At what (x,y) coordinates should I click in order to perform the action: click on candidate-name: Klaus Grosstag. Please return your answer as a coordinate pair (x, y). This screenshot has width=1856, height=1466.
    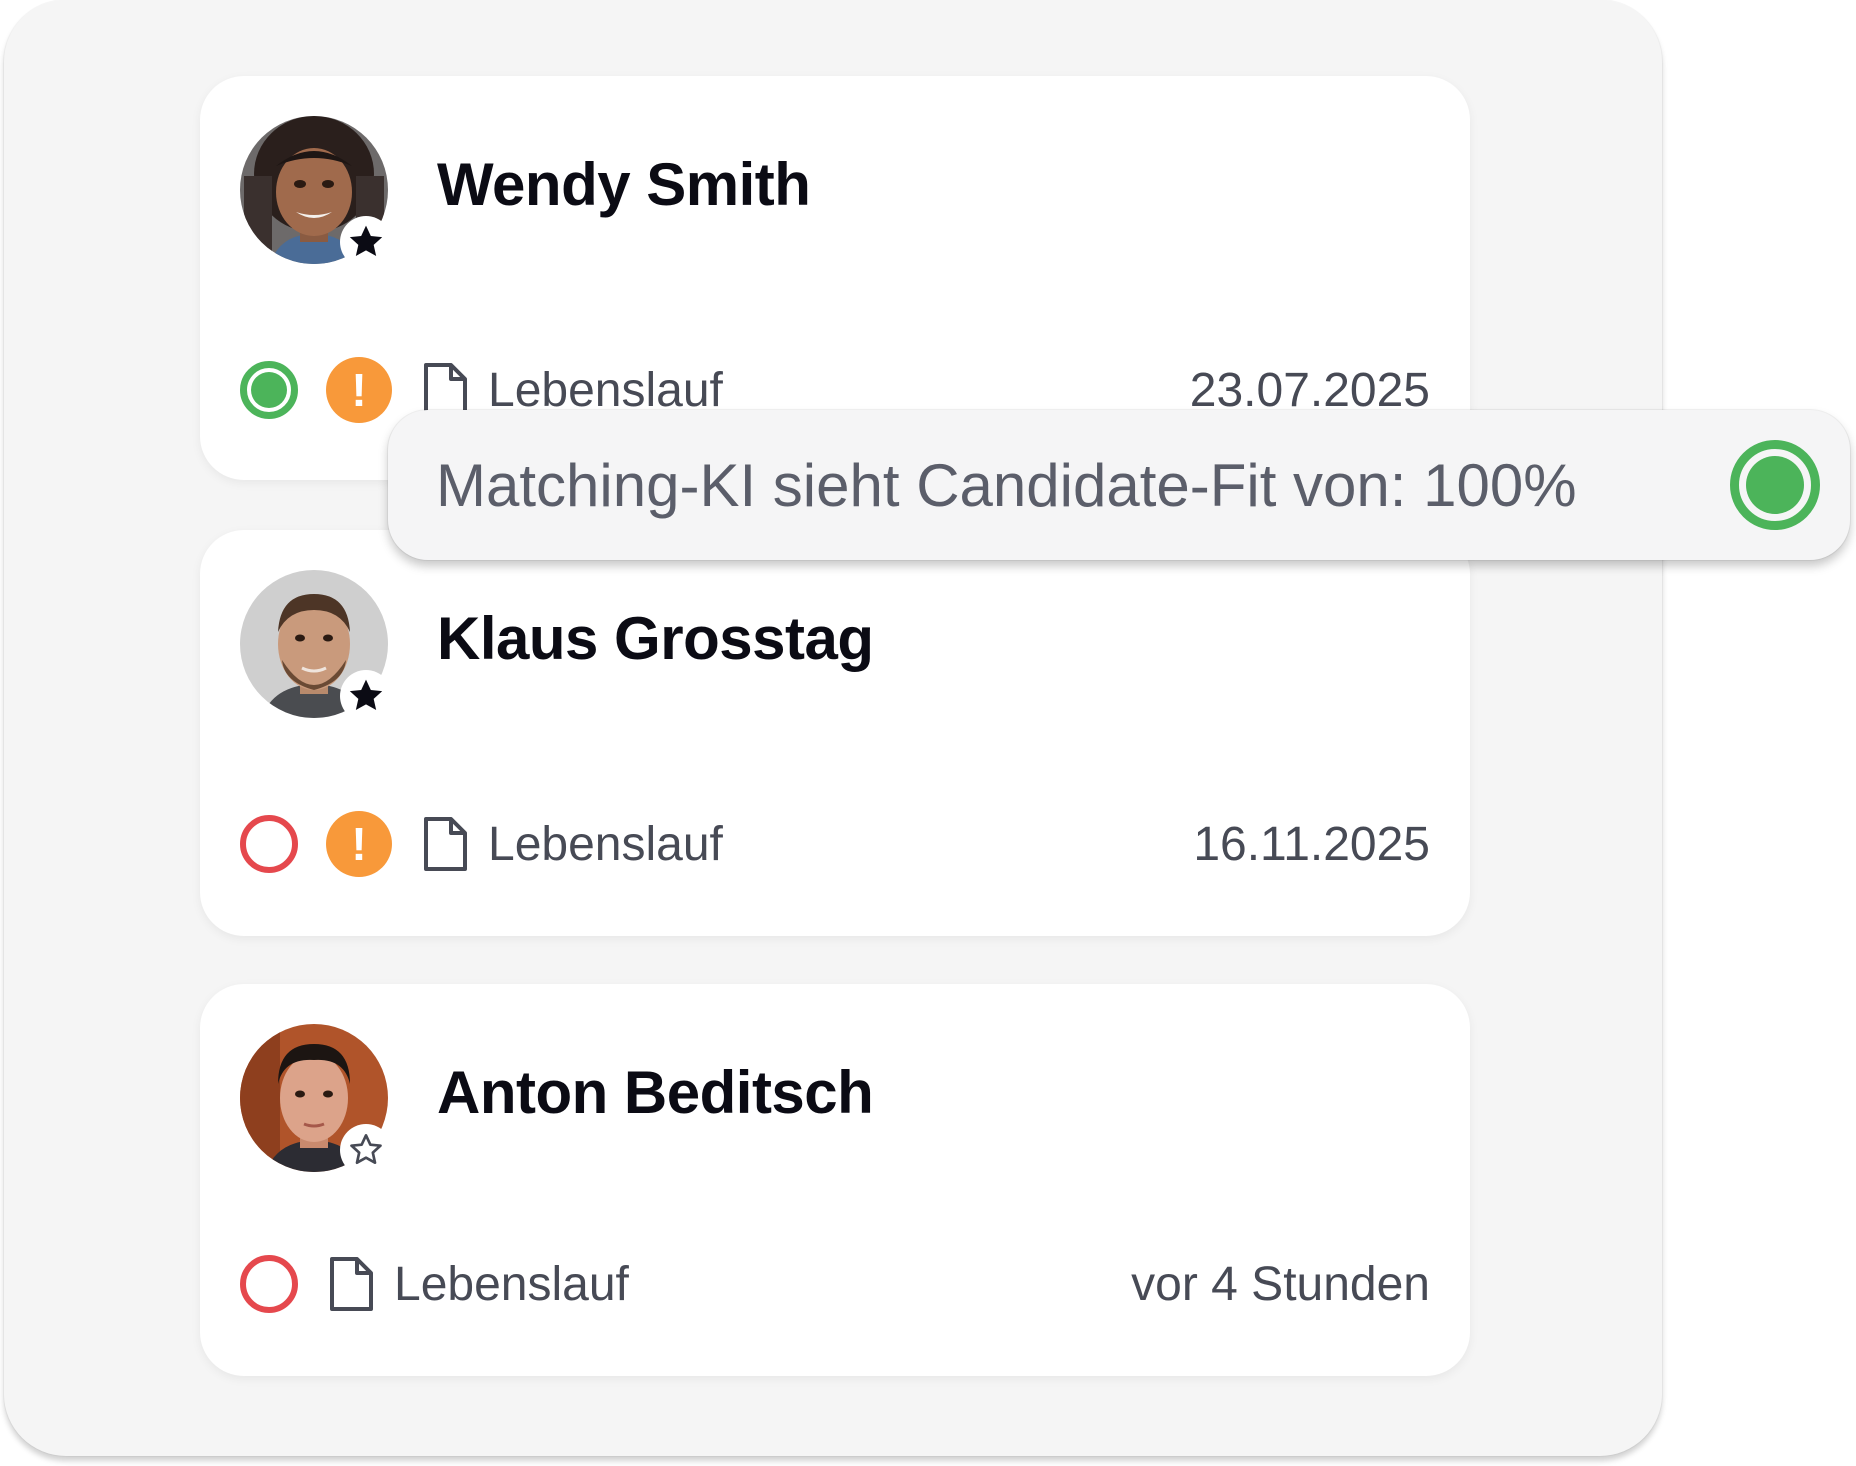
    Looking at the image, I should click on (655, 638).